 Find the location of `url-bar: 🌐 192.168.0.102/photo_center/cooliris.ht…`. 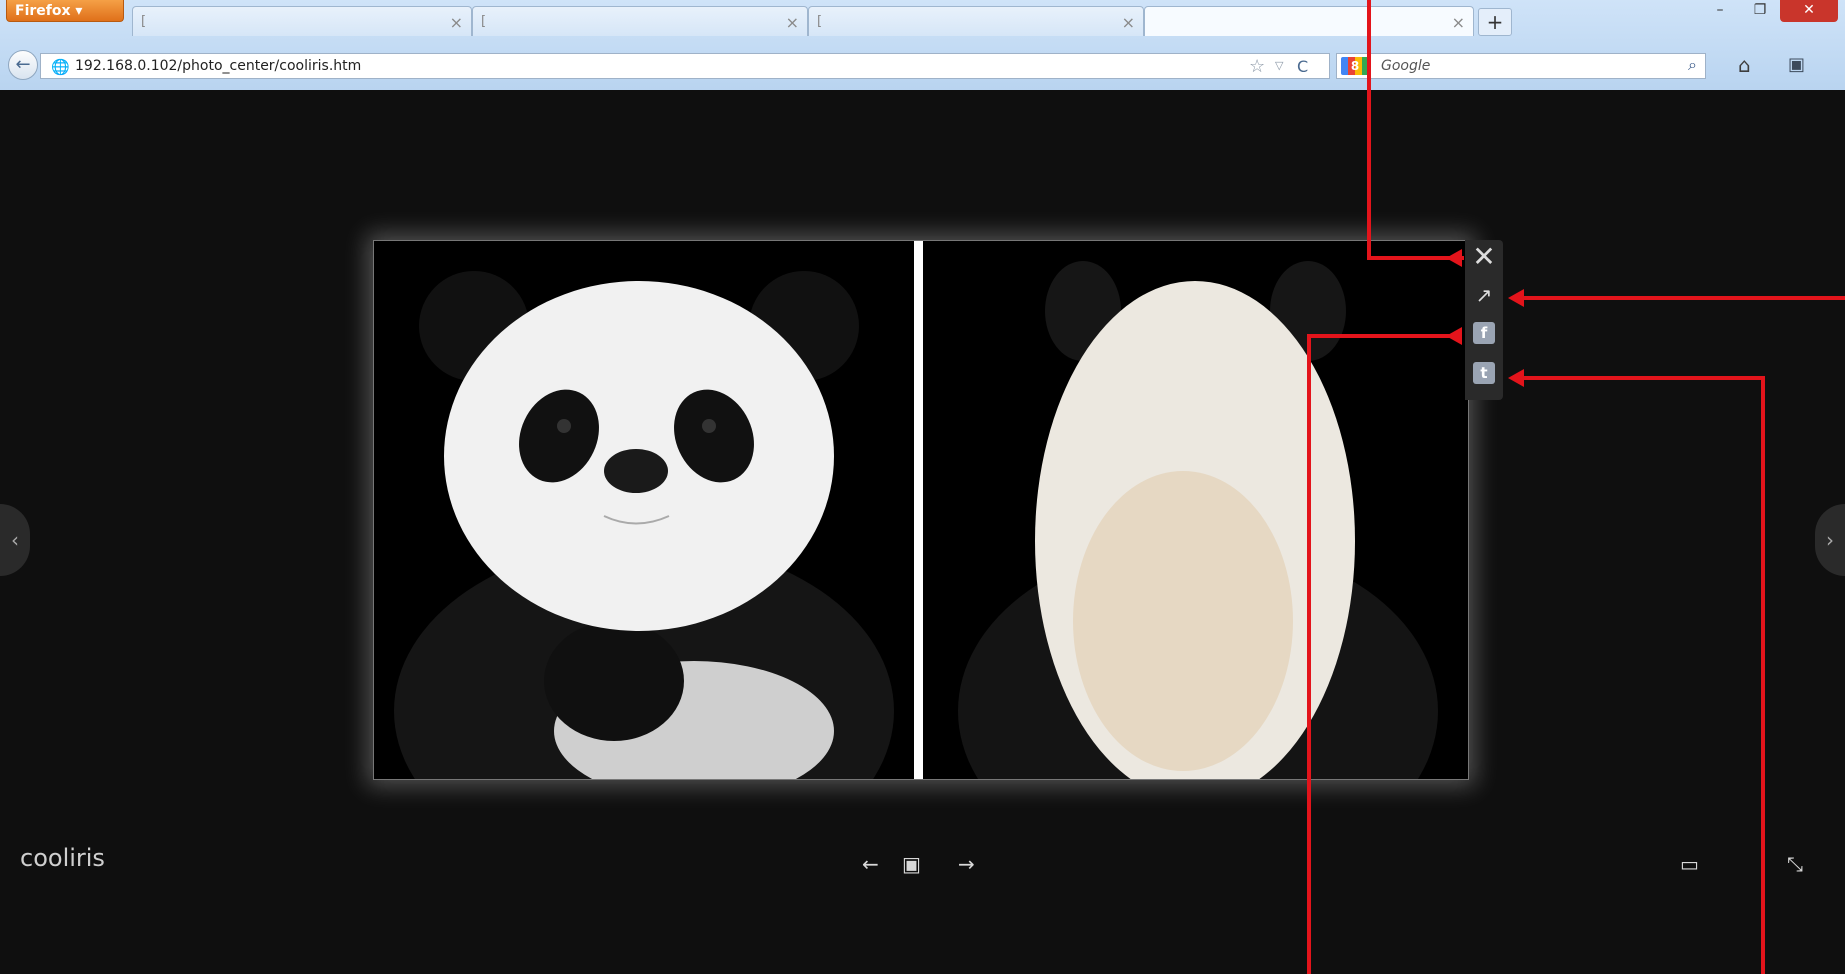

url-bar: 🌐 192.168.0.102/photo_center/cooliris.ht… is located at coordinates (685, 66).